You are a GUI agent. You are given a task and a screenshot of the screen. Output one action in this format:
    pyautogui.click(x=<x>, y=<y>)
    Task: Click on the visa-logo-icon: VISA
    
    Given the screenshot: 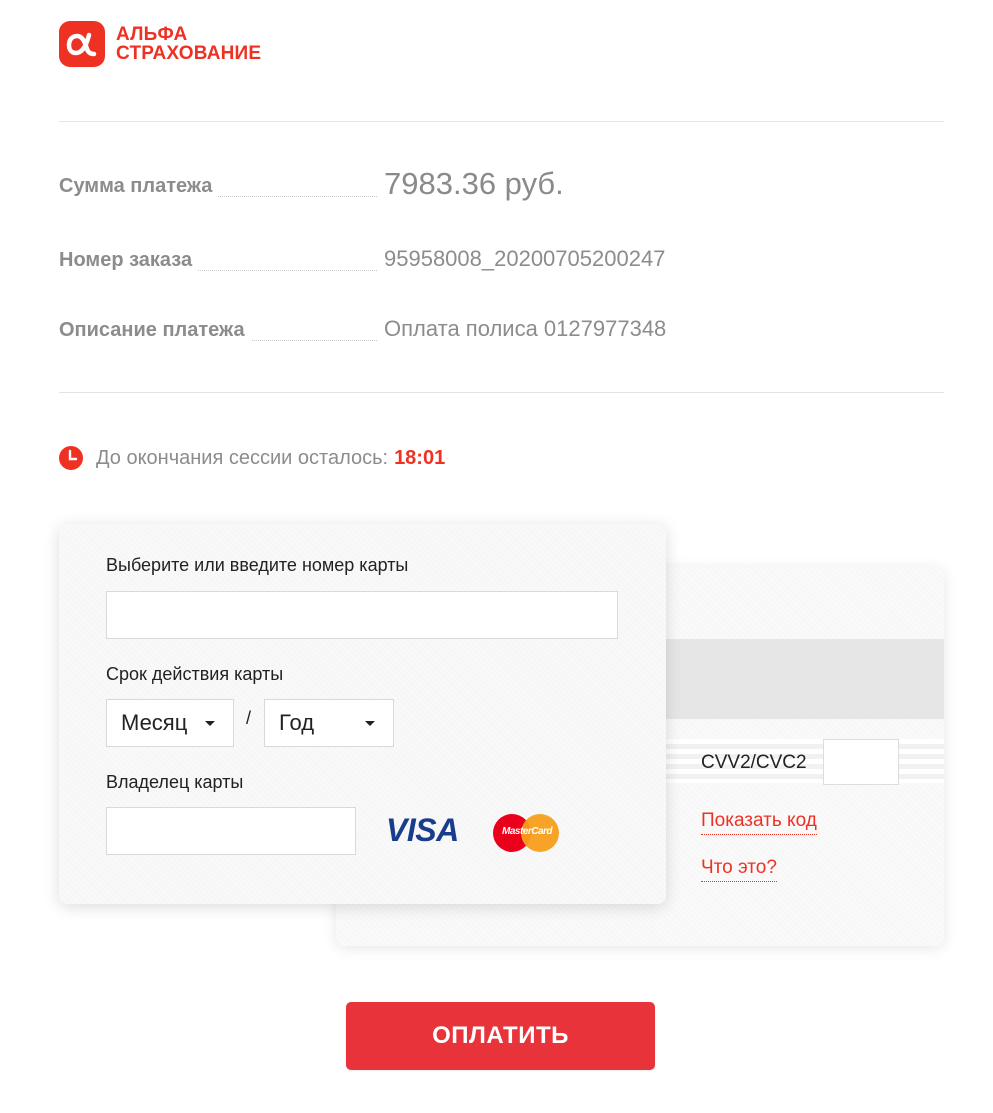 What is the action you would take?
    pyautogui.click(x=422, y=830)
    